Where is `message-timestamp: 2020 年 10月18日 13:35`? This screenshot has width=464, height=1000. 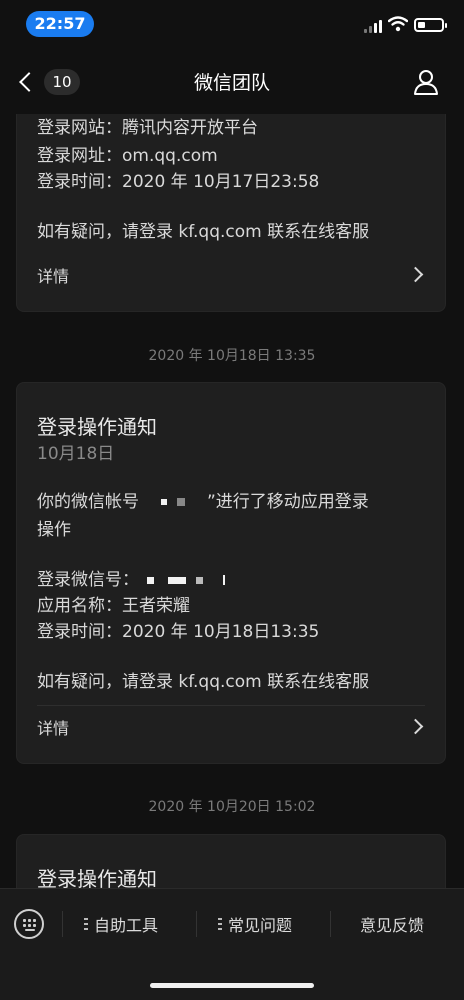
message-timestamp: 2020 年 10月18日 13:35 is located at coordinates (232, 356).